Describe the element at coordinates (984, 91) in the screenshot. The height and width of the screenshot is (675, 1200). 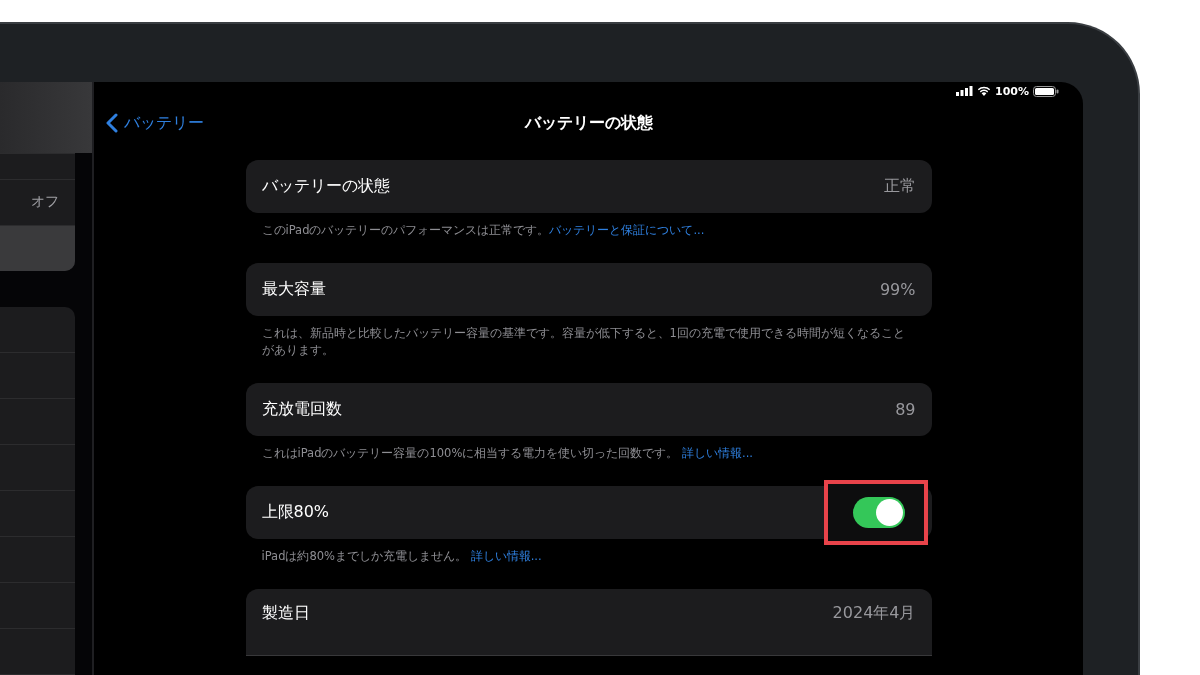
I see `wifi-icon` at that location.